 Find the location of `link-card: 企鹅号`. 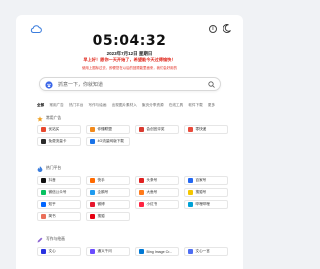

link-card: 企鹅号 is located at coordinates (108, 192).